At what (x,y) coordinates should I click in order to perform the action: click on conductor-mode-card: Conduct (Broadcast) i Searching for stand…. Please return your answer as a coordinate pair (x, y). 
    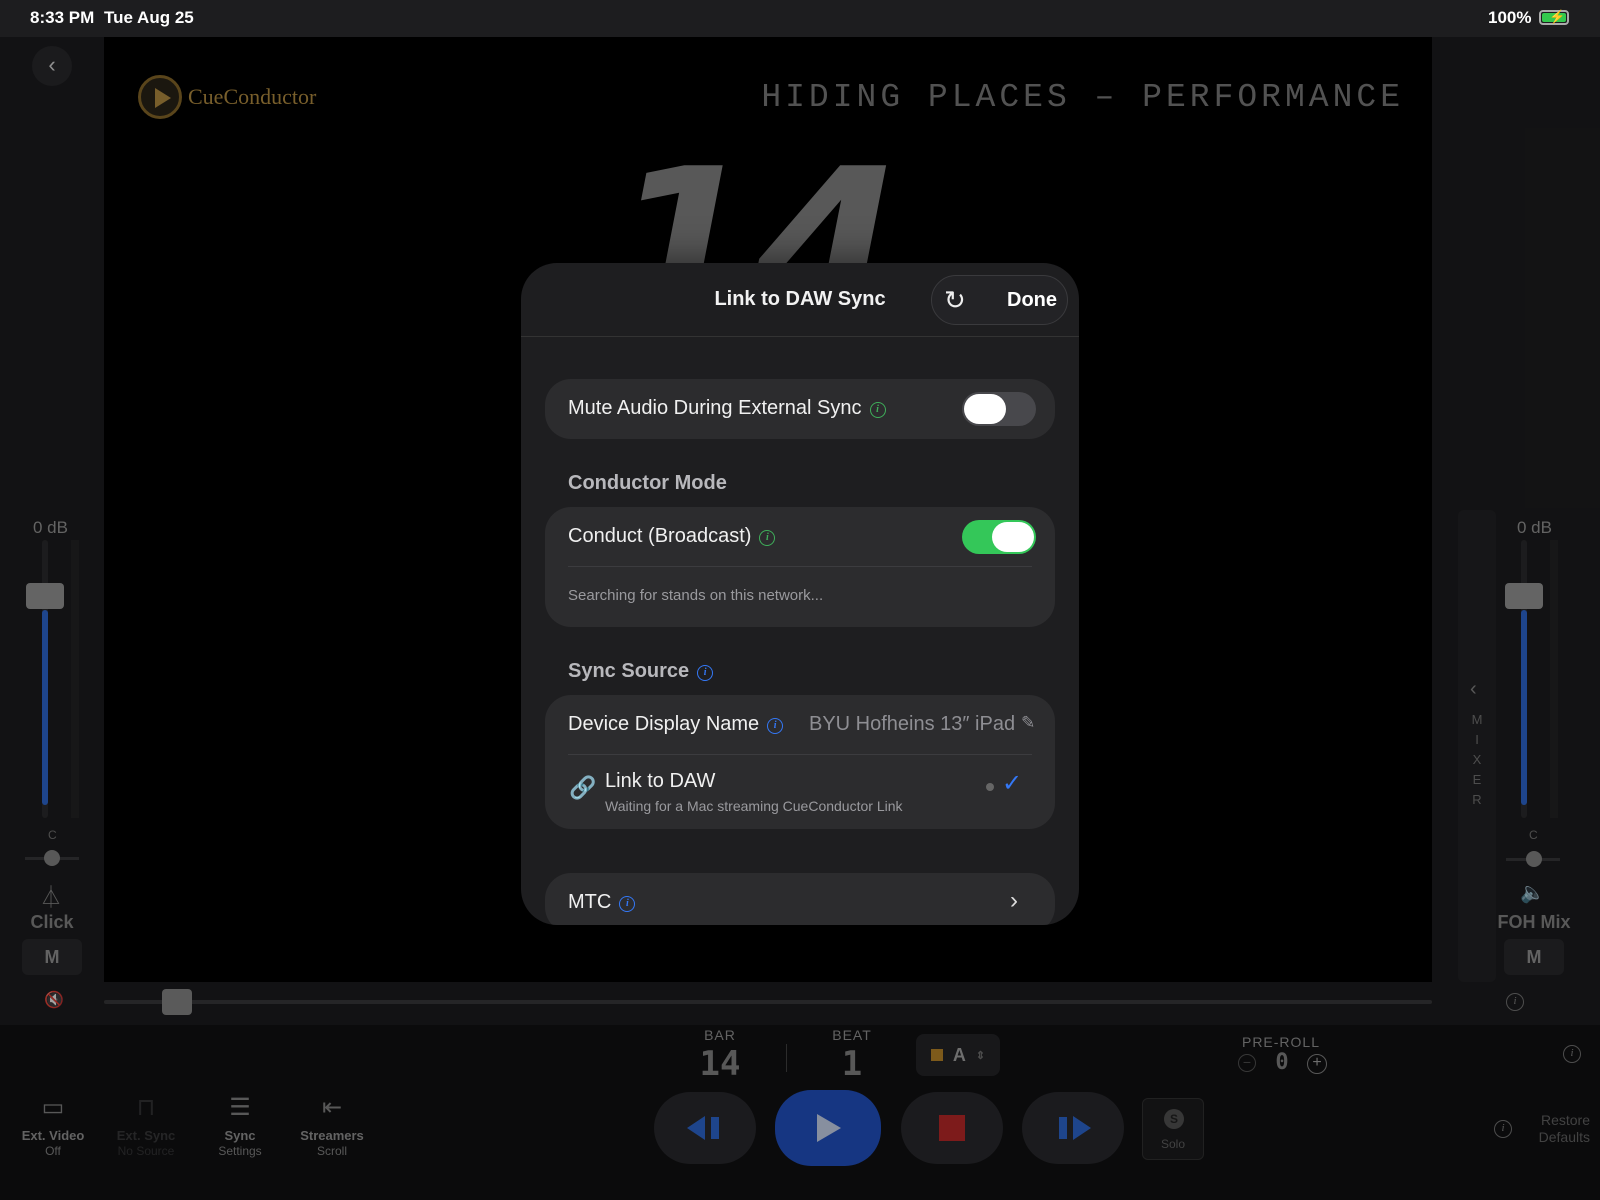
    Looking at the image, I should click on (800, 567).